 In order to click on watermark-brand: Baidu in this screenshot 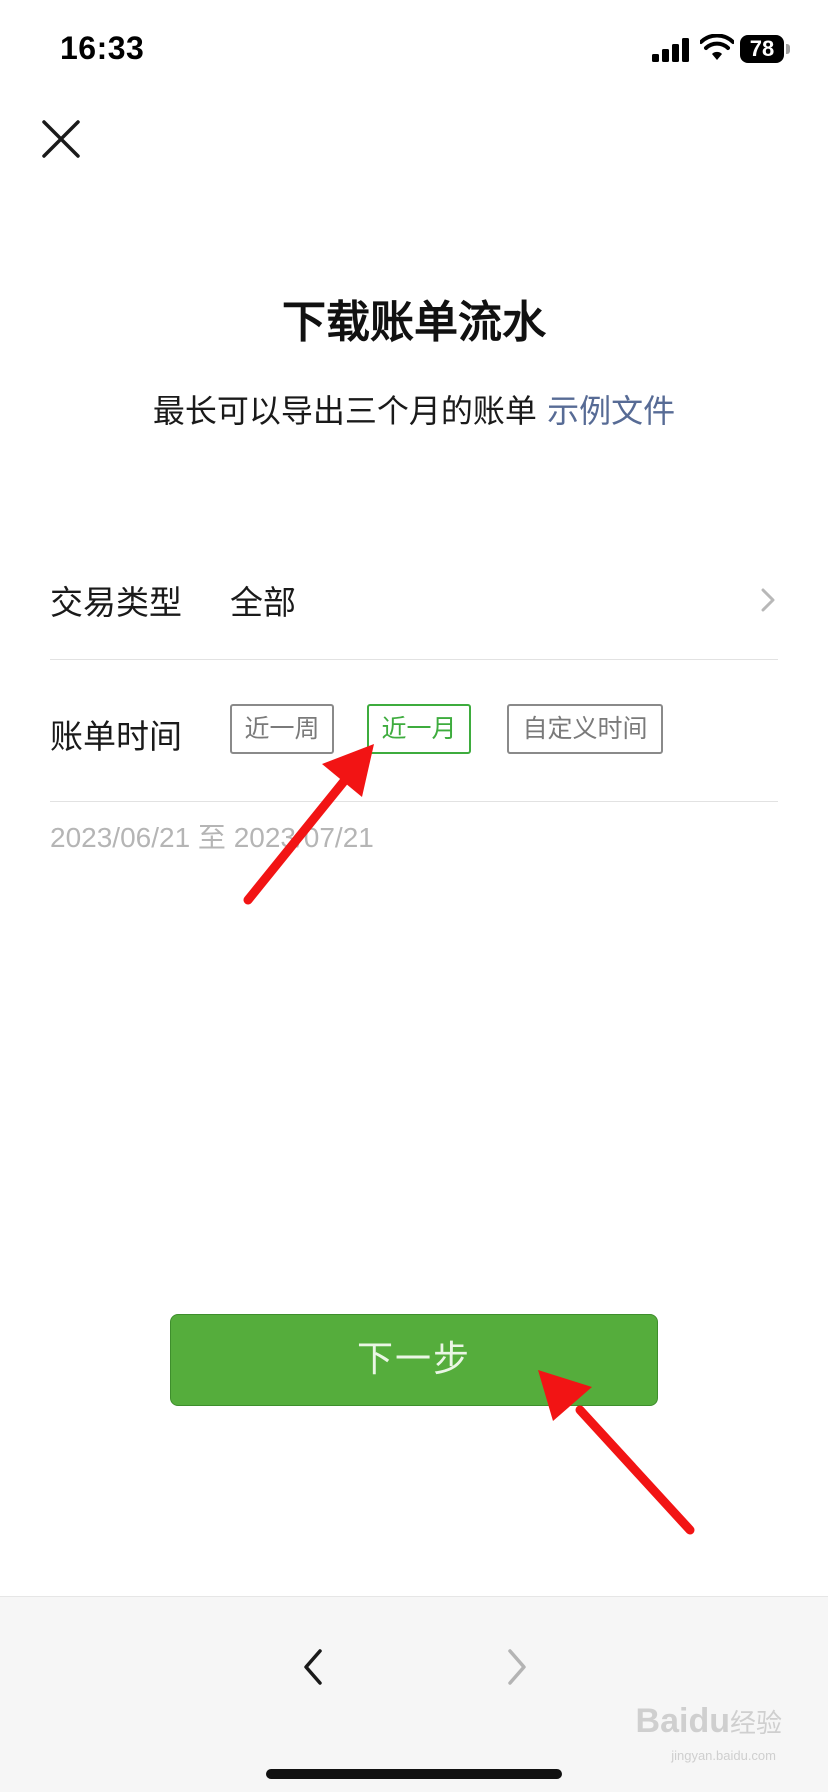, I will do `click(682, 1721)`.